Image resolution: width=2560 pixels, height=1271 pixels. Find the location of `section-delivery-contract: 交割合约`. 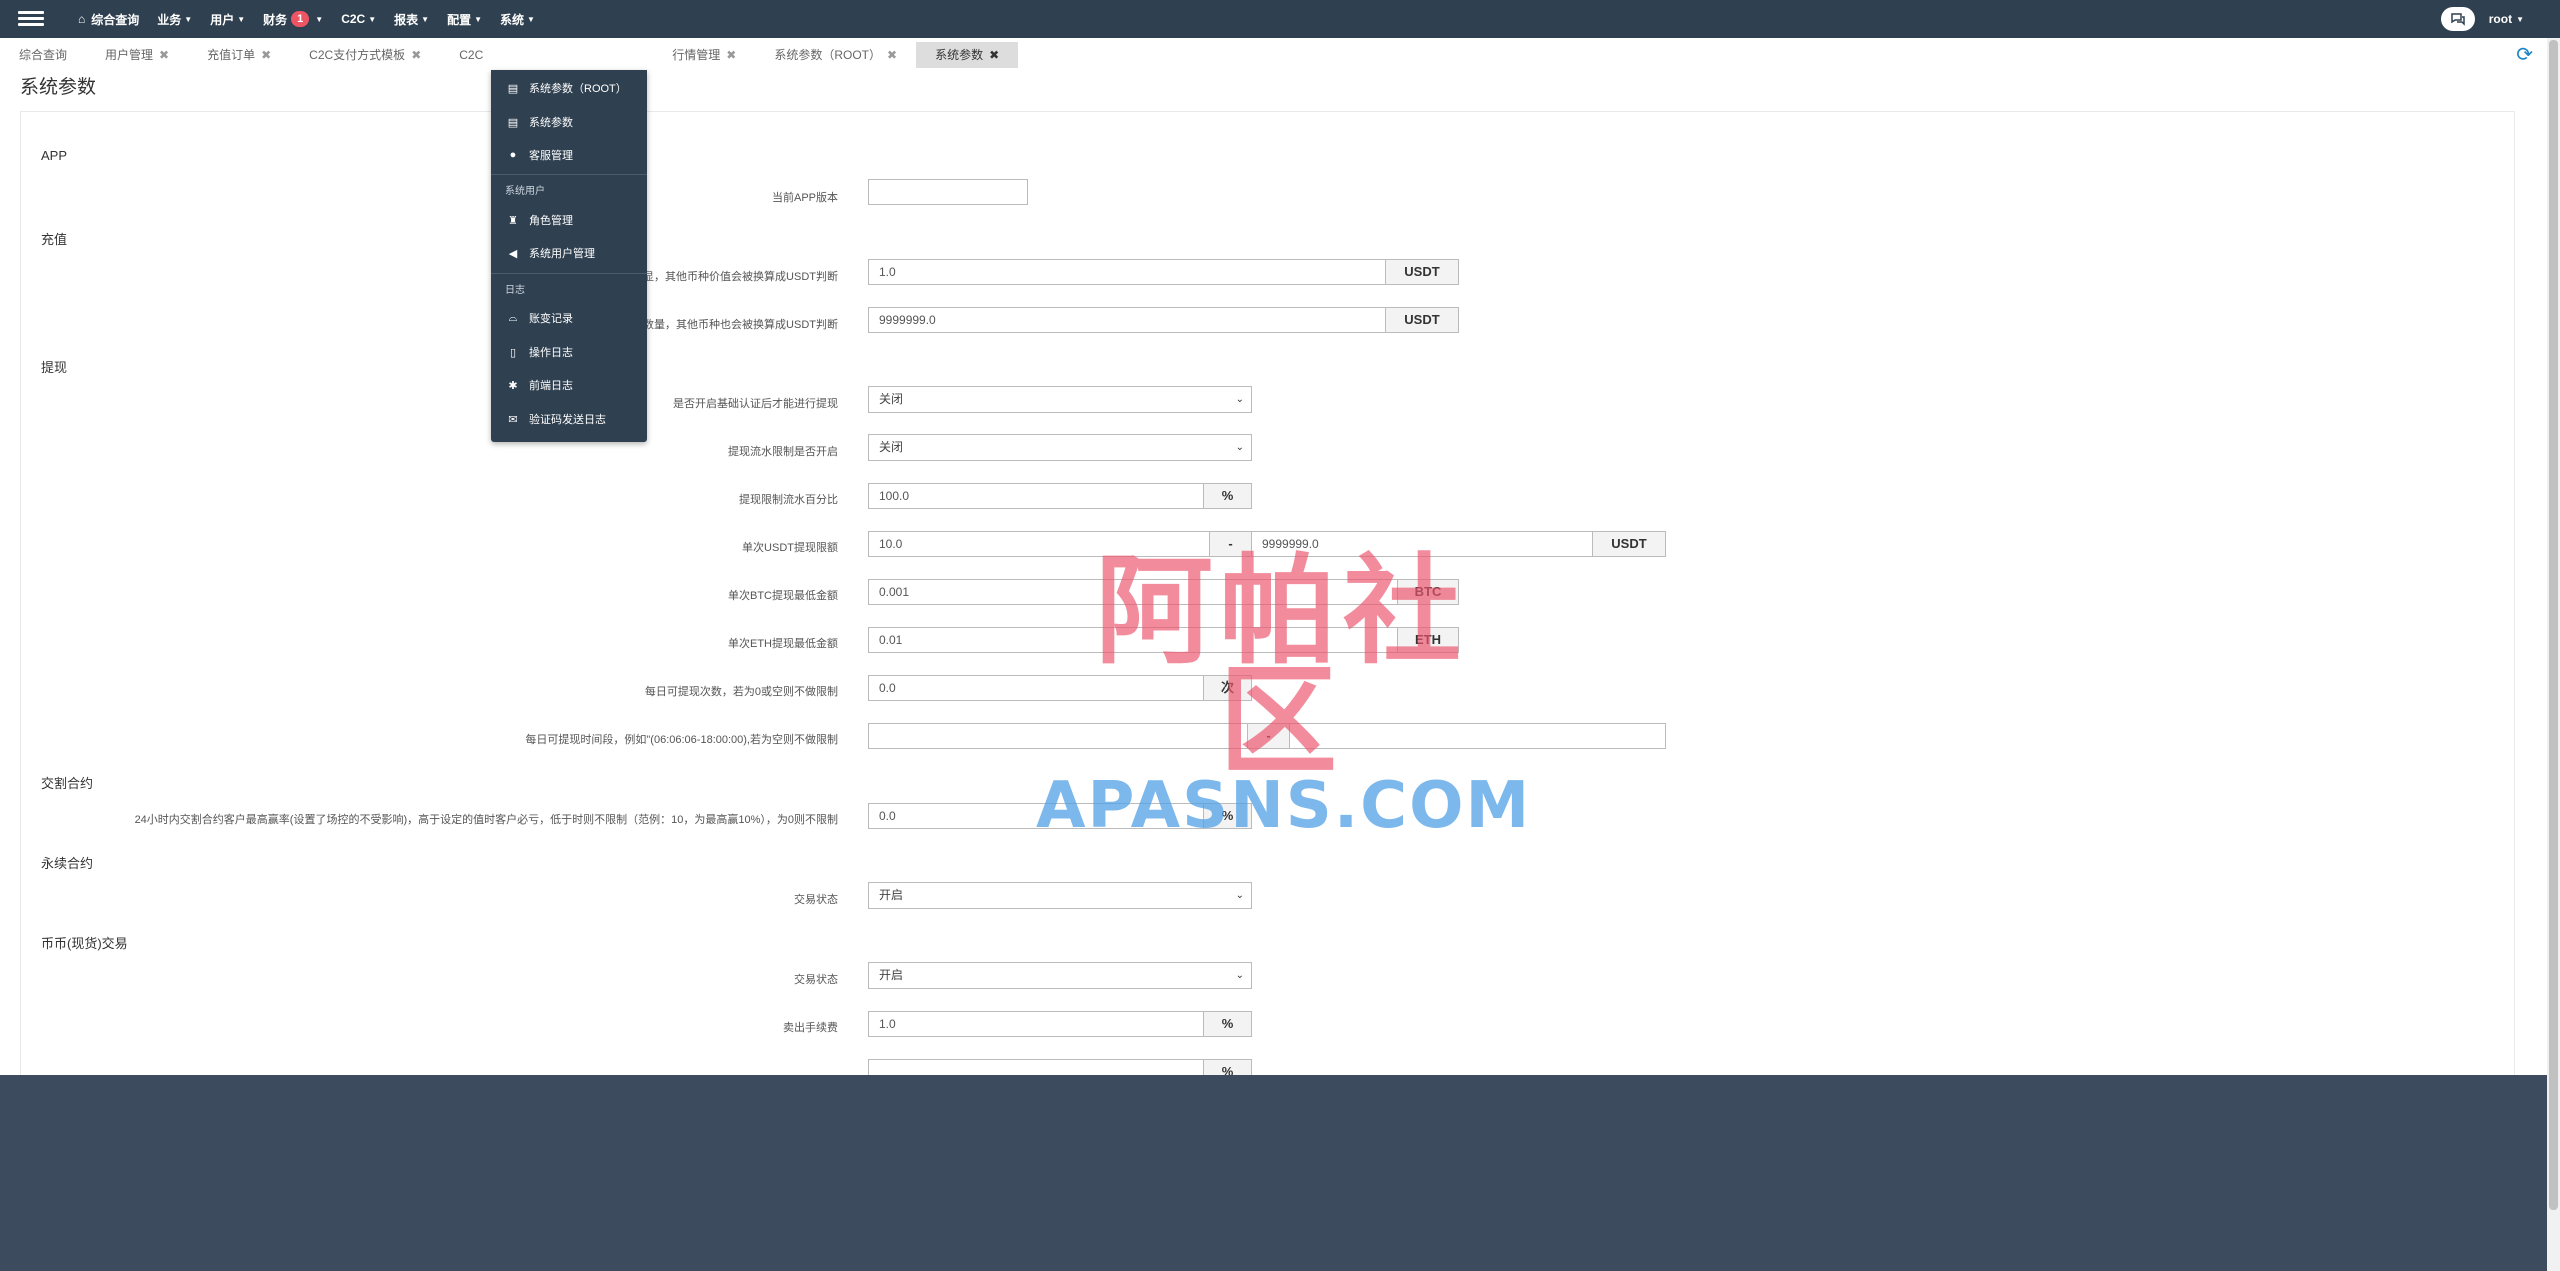

section-delivery-contract: 交割合约 is located at coordinates (67, 783).